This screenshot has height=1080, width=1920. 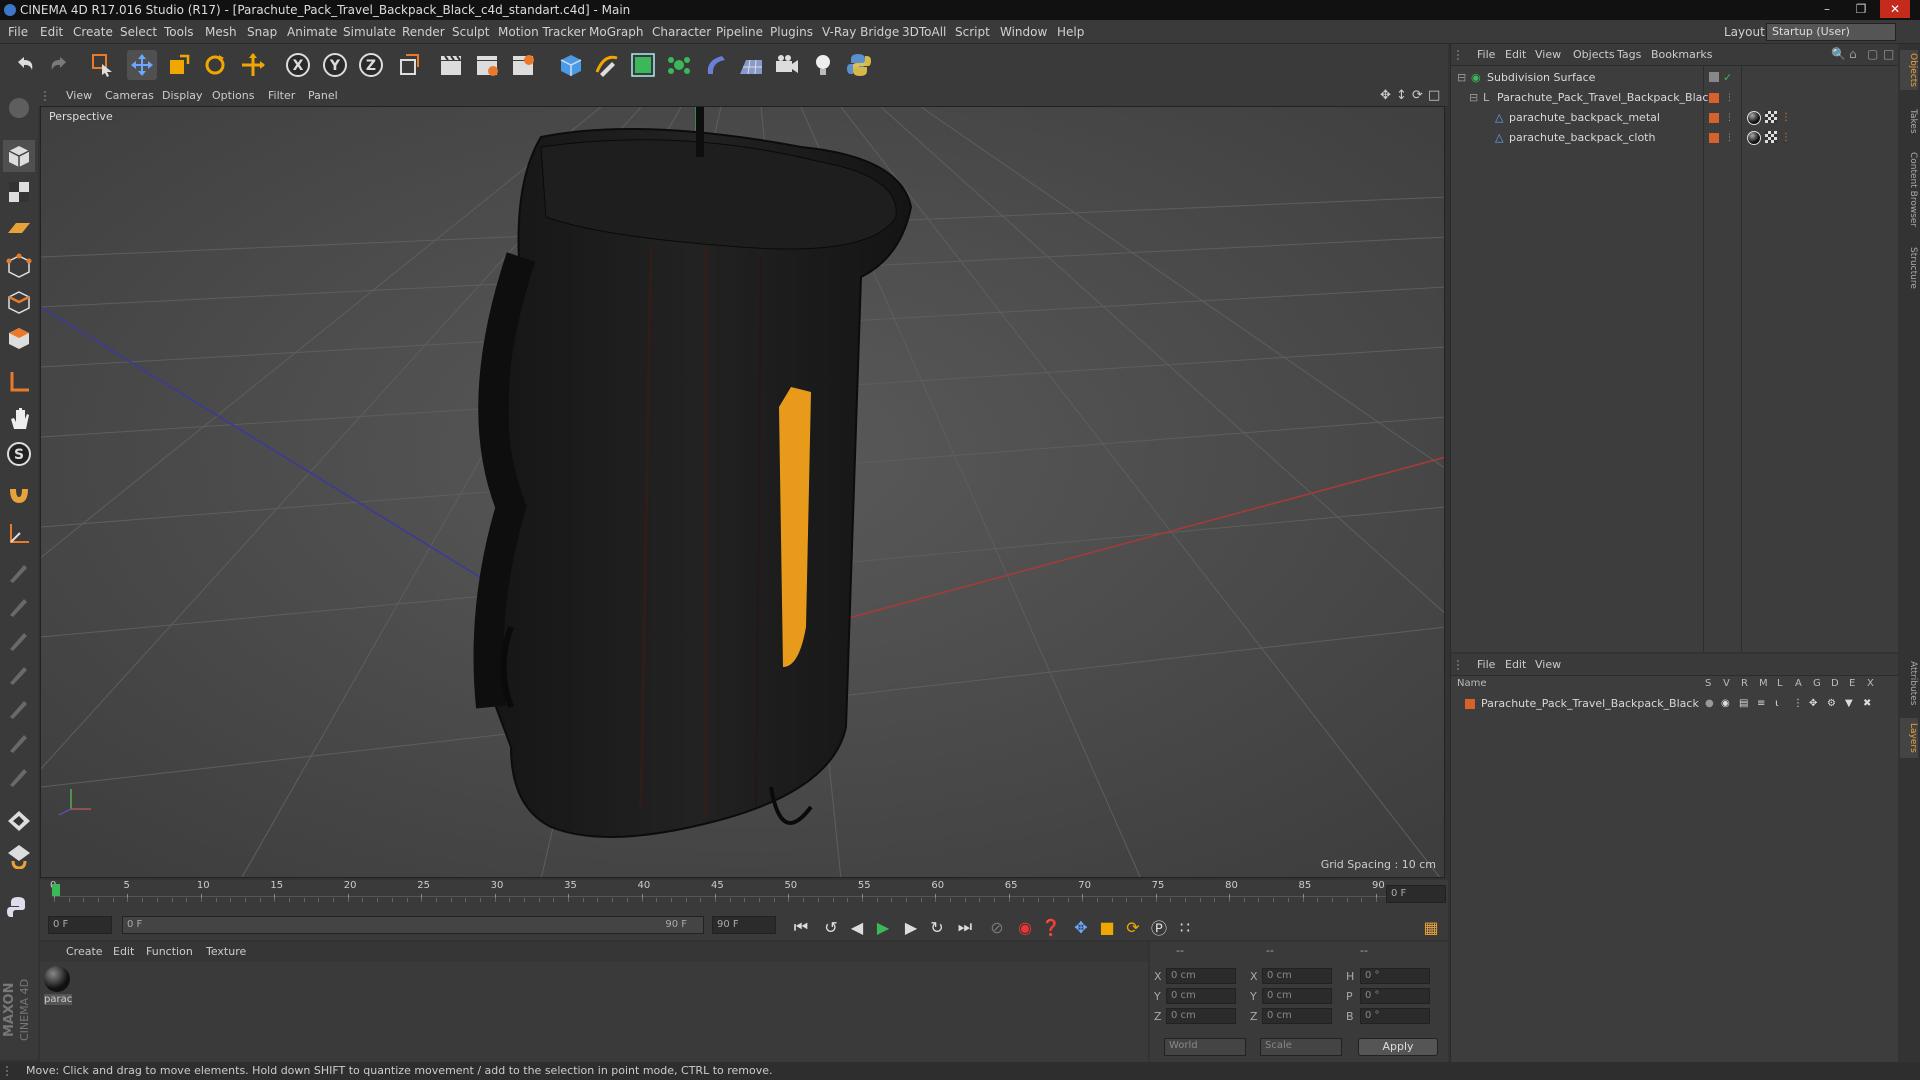 I want to click on snapping-button: S, so click(x=19, y=454).